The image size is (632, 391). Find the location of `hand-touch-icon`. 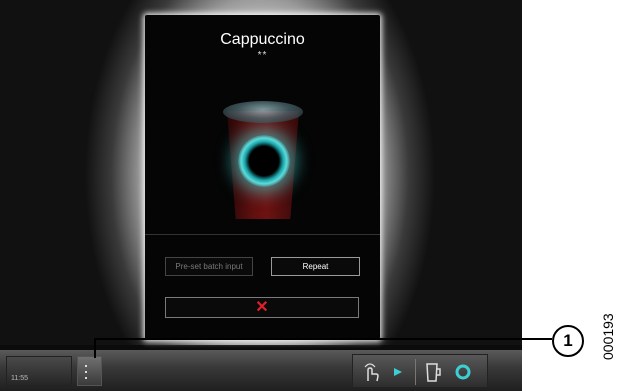

hand-touch-icon is located at coordinates (371, 372).